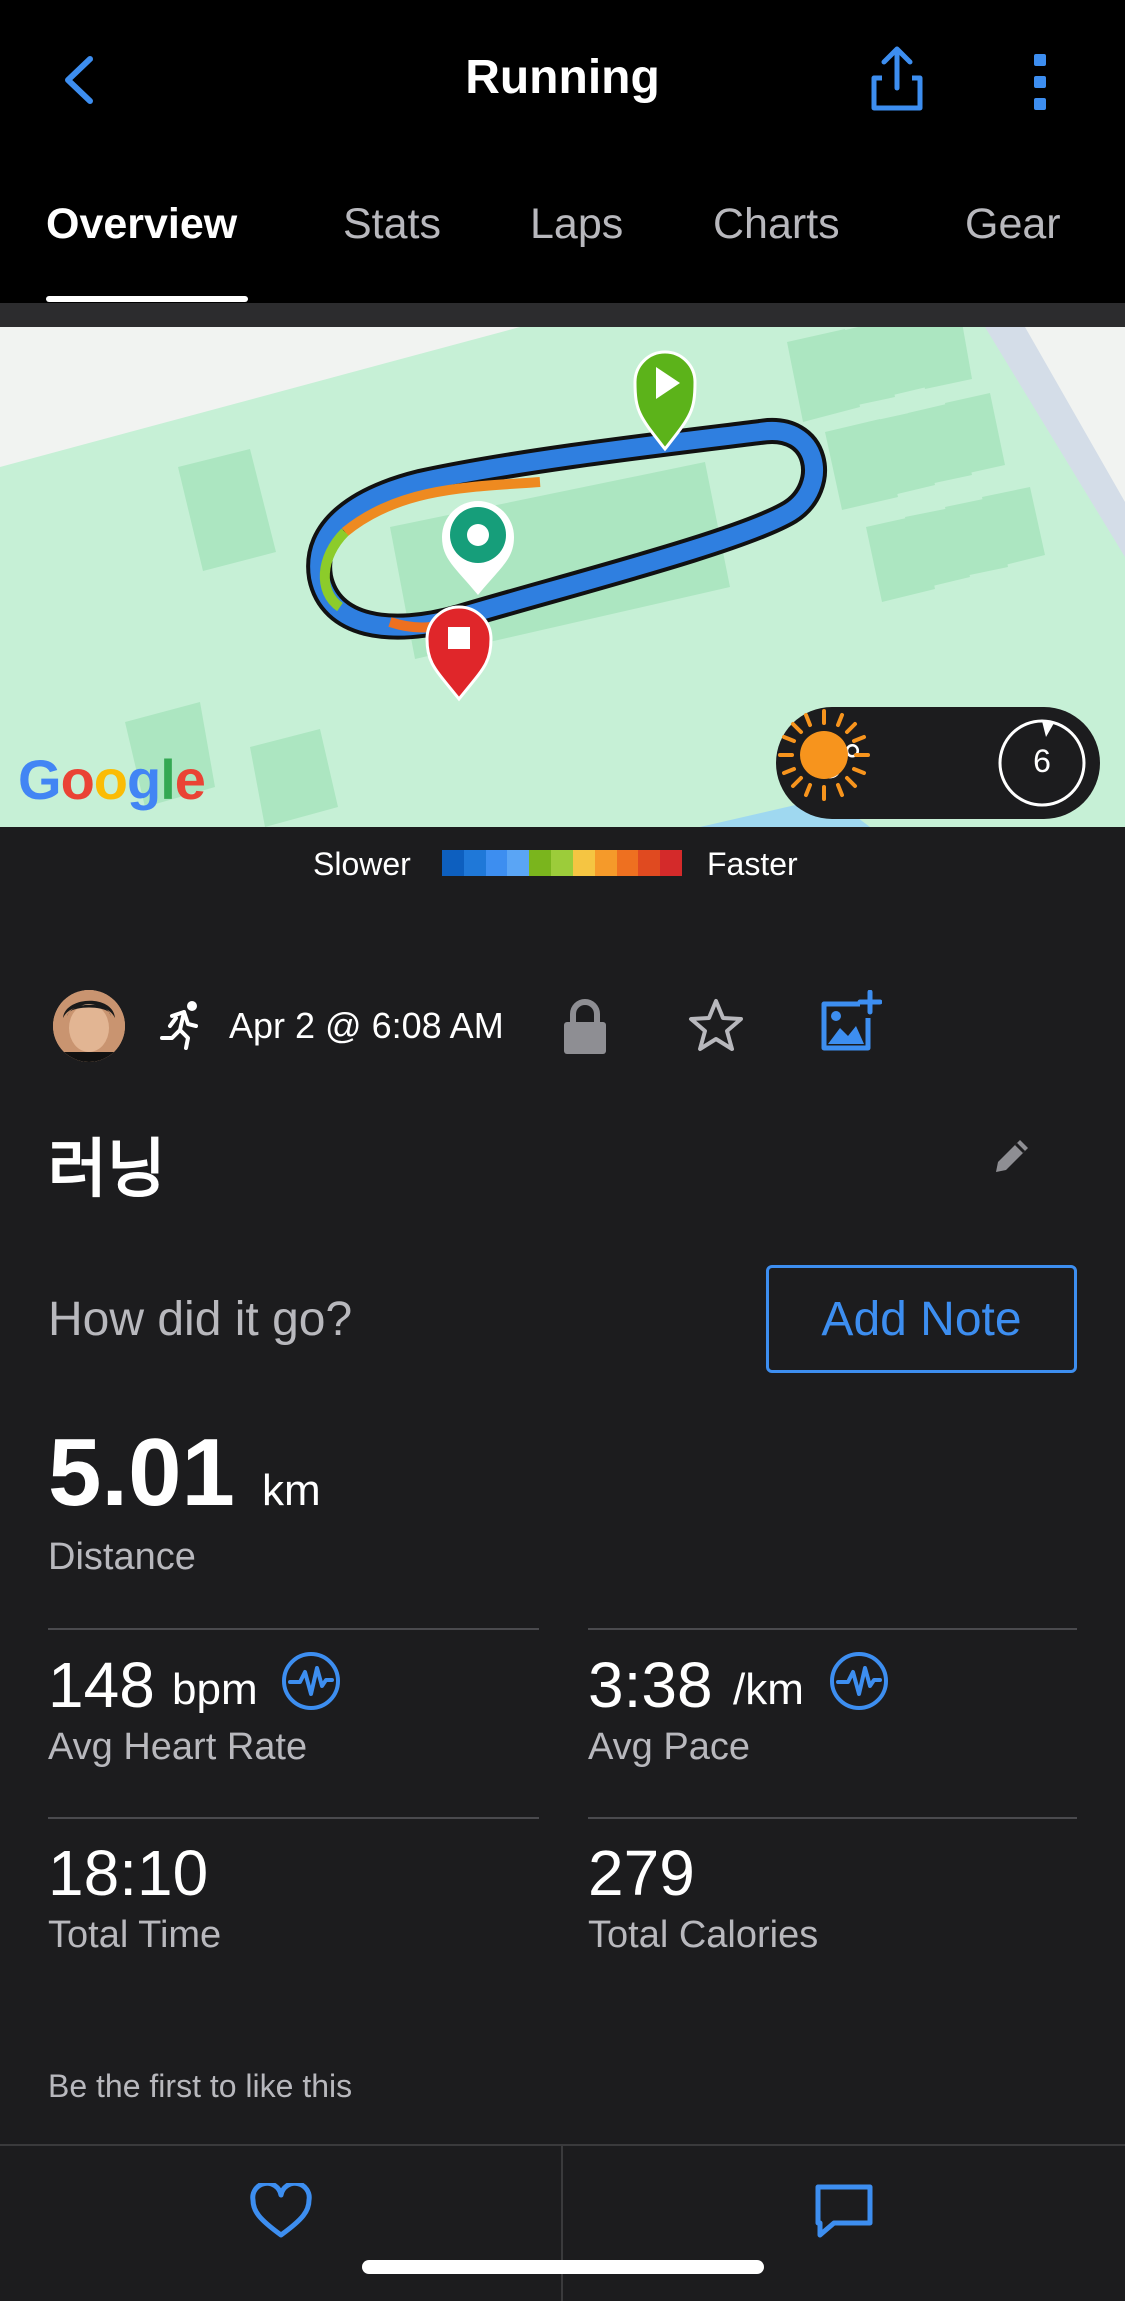  What do you see at coordinates (562, 315) in the screenshot?
I see `tab-bar-divider` at bounding box center [562, 315].